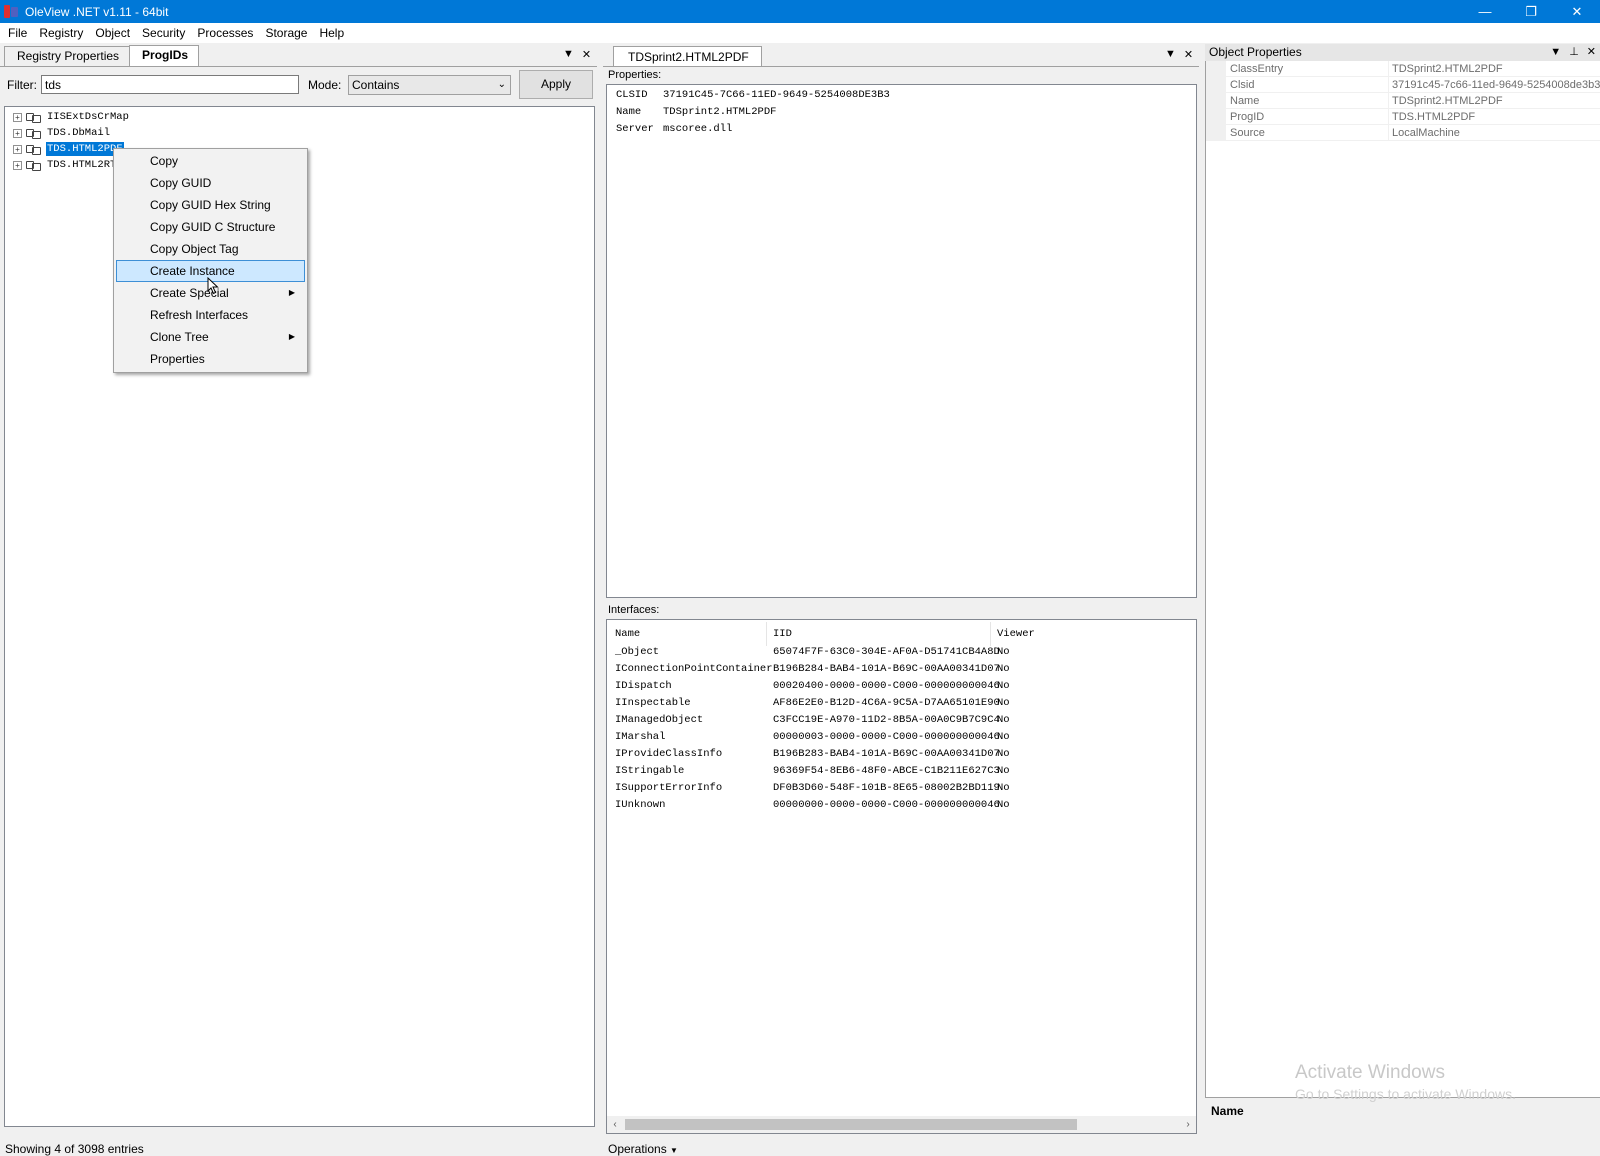  What do you see at coordinates (67, 56) in the screenshot?
I see `tab-registry-properties: Registry Properties` at bounding box center [67, 56].